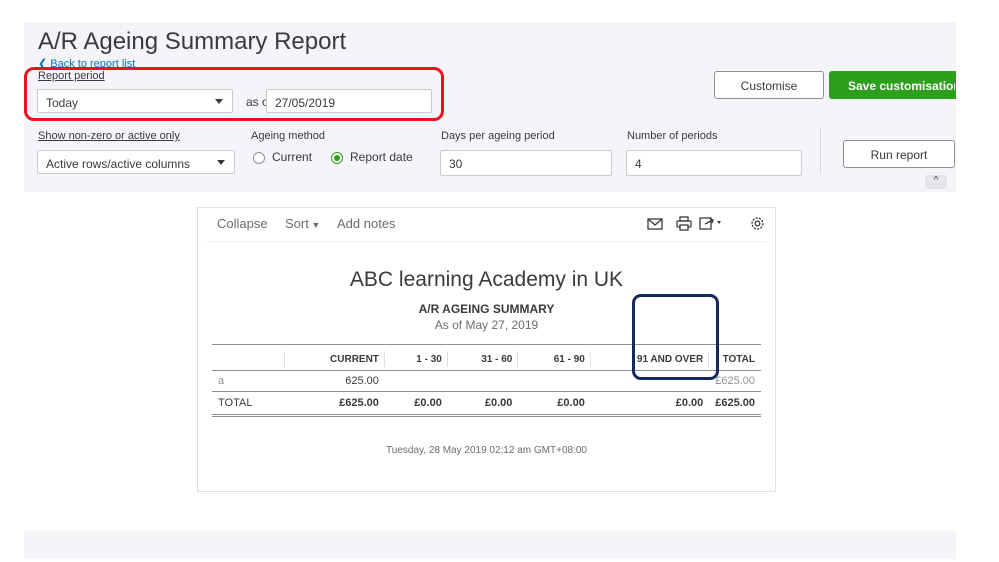 The height and width of the screenshot is (562, 999). I want to click on highlight-box-report-period, so click(234, 94).